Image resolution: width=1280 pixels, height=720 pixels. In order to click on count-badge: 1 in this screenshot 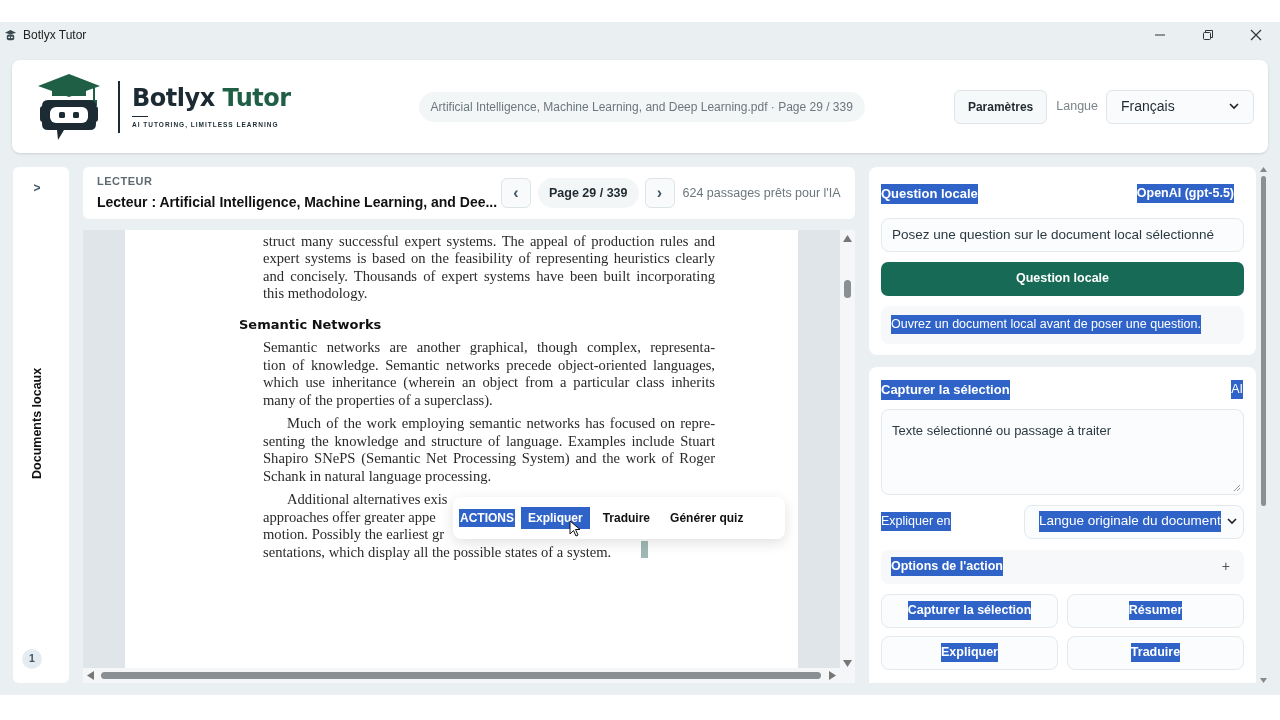, I will do `click(32, 659)`.